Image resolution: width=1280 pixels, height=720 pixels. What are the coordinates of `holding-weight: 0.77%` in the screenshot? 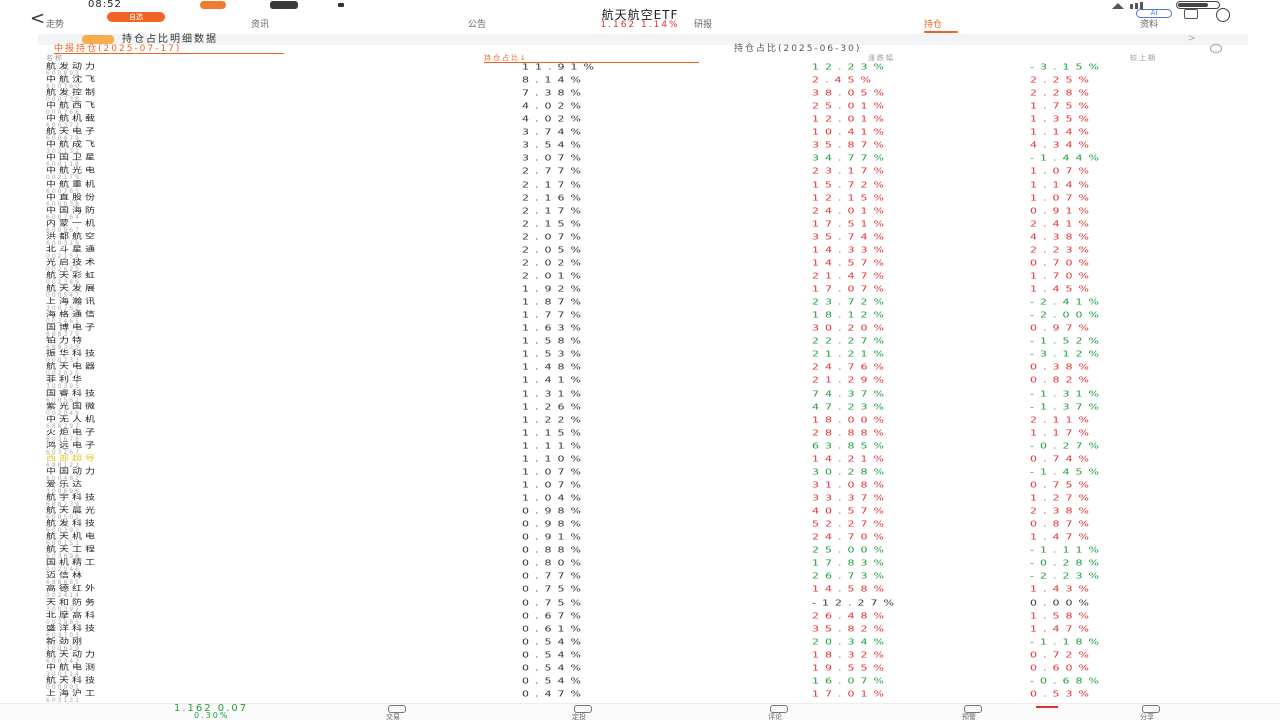 It's located at (554, 576).